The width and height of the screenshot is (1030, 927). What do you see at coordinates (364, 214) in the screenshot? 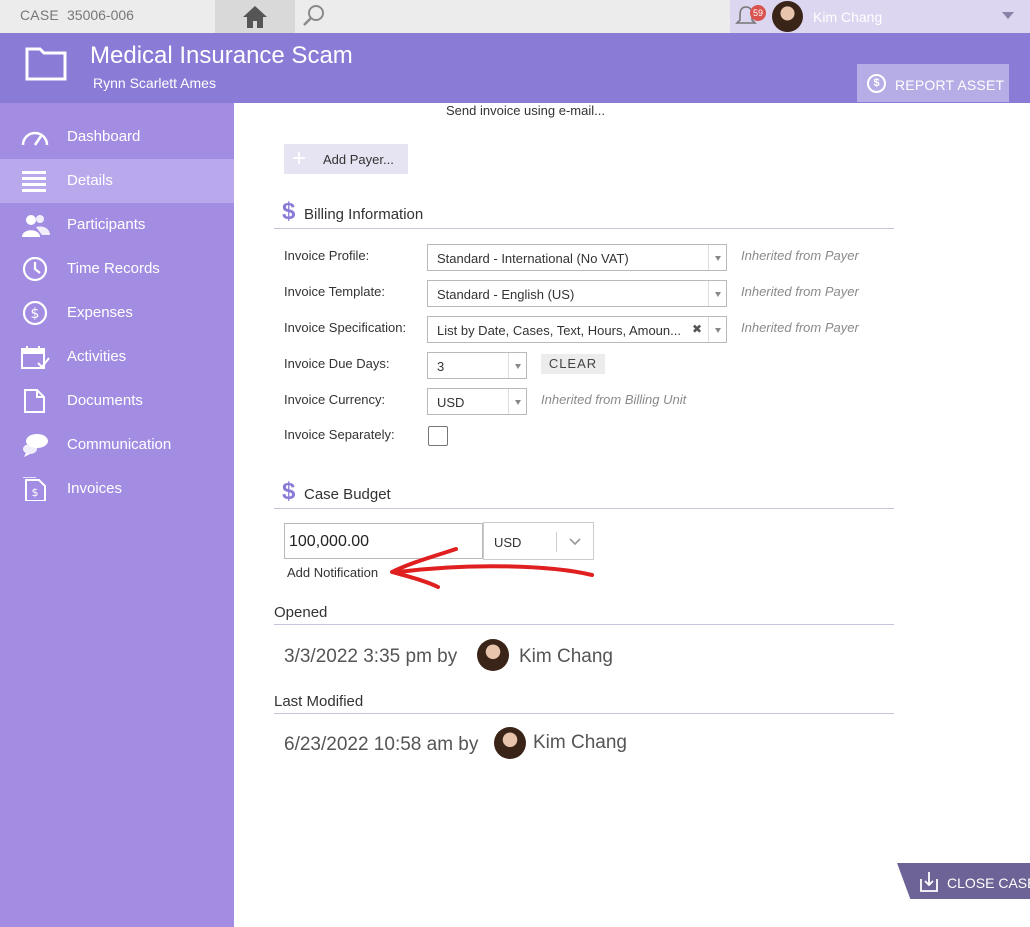
I see `billing-section-title: Billing Information` at bounding box center [364, 214].